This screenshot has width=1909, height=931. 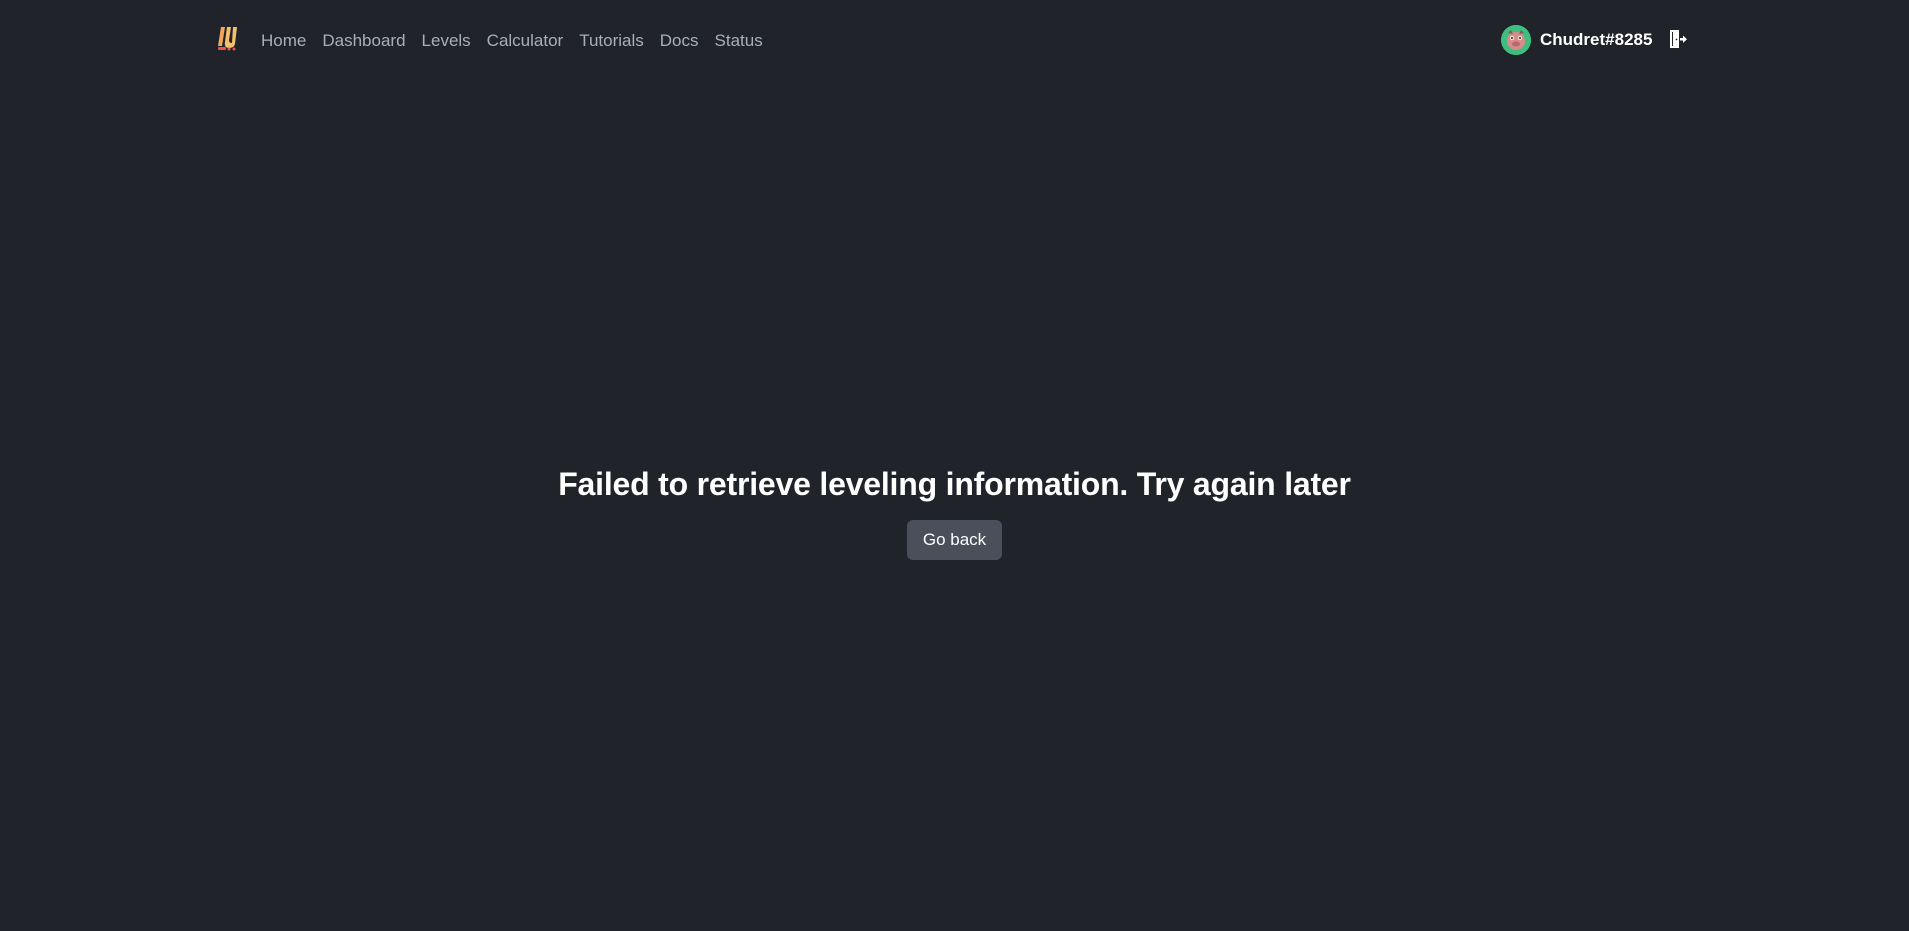 I want to click on nav-link-dashboard: Dashboard, so click(x=363, y=41).